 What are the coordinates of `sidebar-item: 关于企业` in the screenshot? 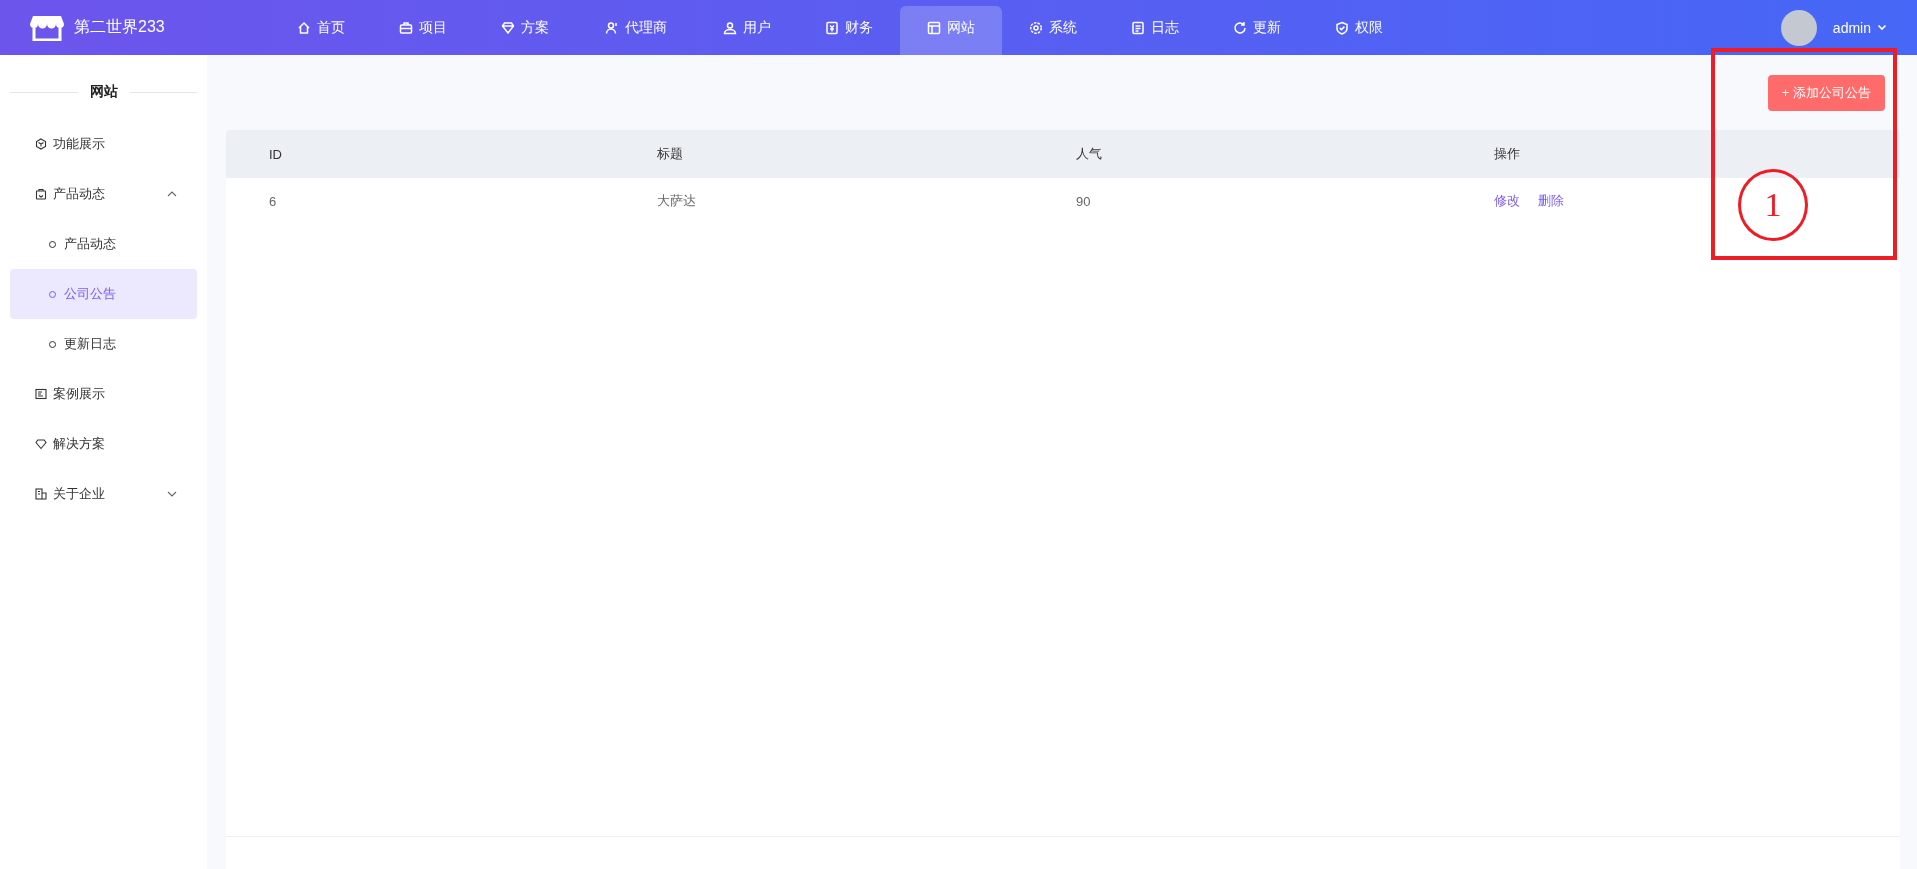 It's located at (103, 494).